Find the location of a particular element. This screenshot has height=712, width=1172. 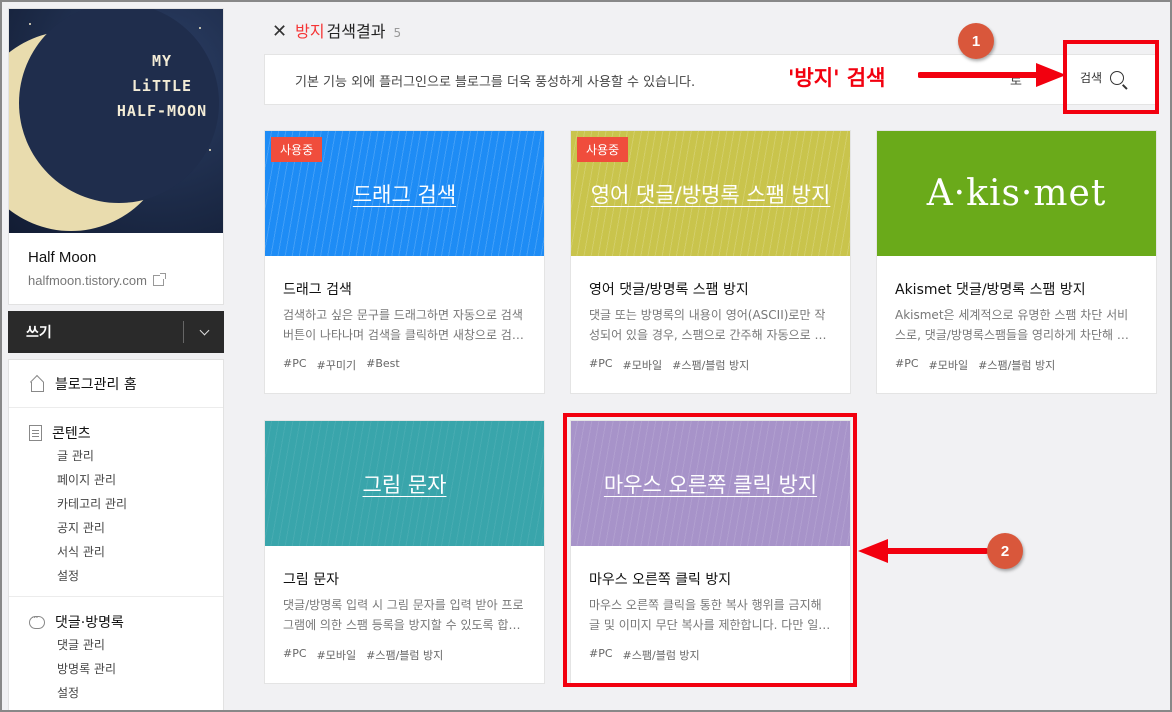

blog-url-text: halfmoon.tistory.com is located at coordinates (87, 280).